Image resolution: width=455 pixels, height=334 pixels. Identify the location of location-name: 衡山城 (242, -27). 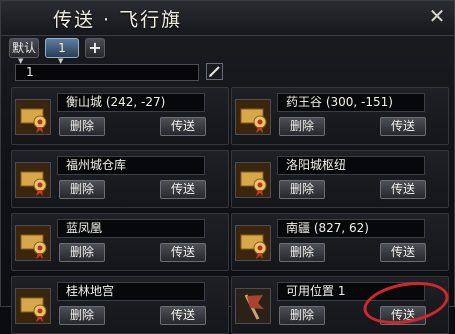
(131, 102).